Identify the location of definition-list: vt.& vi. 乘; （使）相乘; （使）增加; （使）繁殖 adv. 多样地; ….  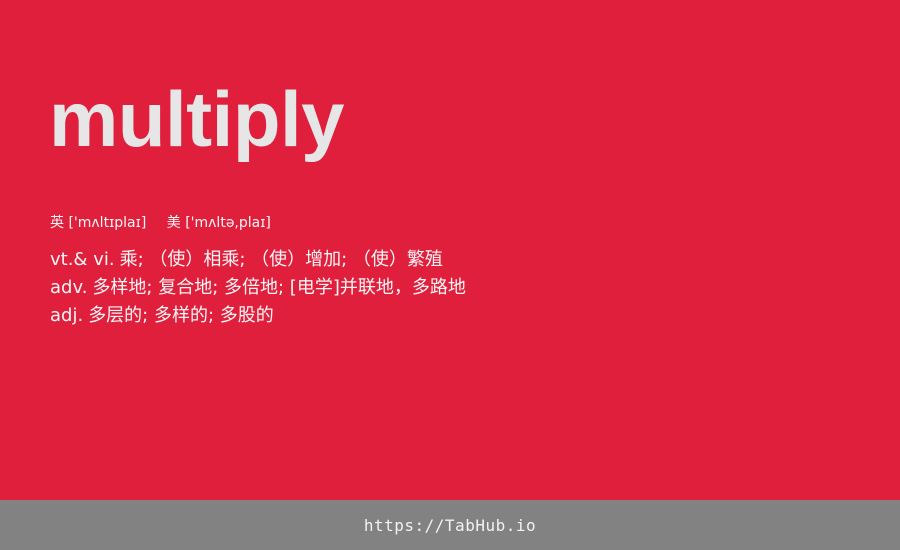
(450, 288).